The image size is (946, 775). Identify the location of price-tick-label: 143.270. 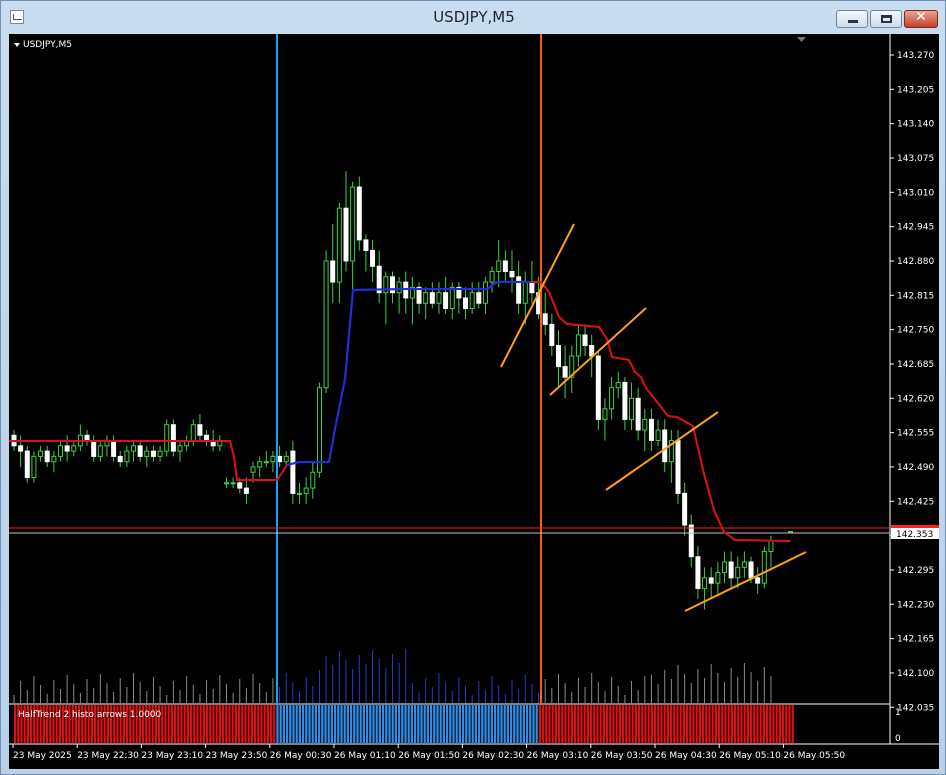
(915, 56).